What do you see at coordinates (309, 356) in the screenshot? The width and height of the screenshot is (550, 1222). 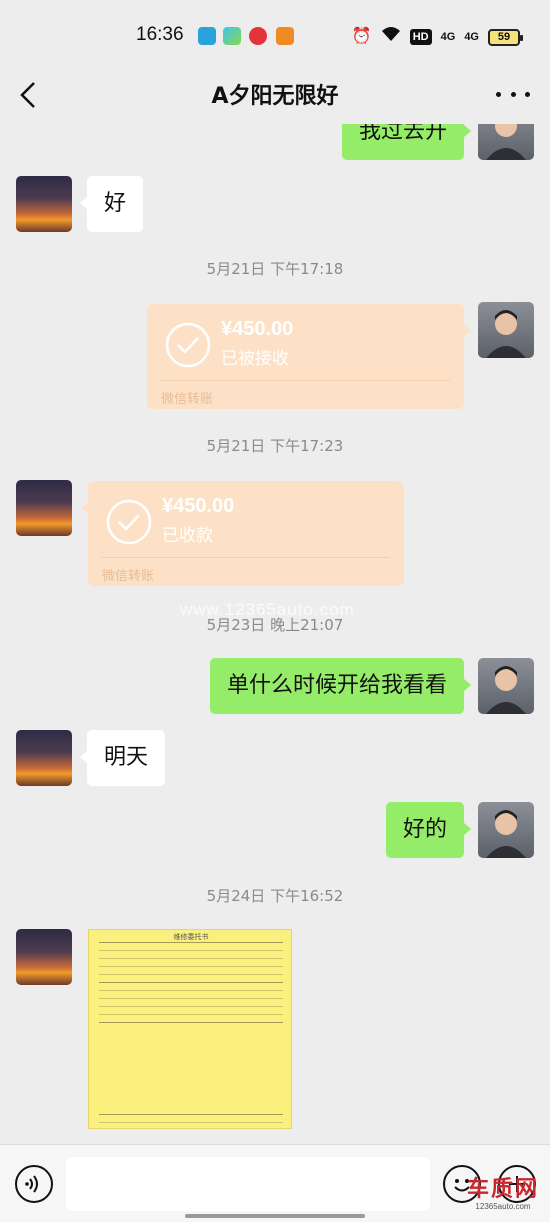 I see `transfer-card-sent: ¥450.00 已被接收 微信转账` at bounding box center [309, 356].